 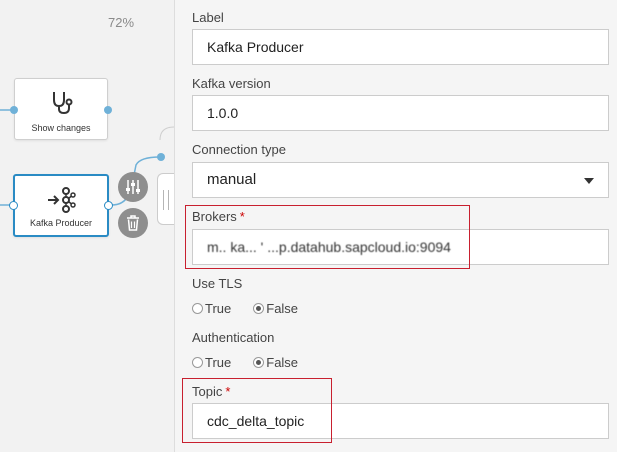 I want to click on connection-type-value: manual, so click(x=232, y=179).